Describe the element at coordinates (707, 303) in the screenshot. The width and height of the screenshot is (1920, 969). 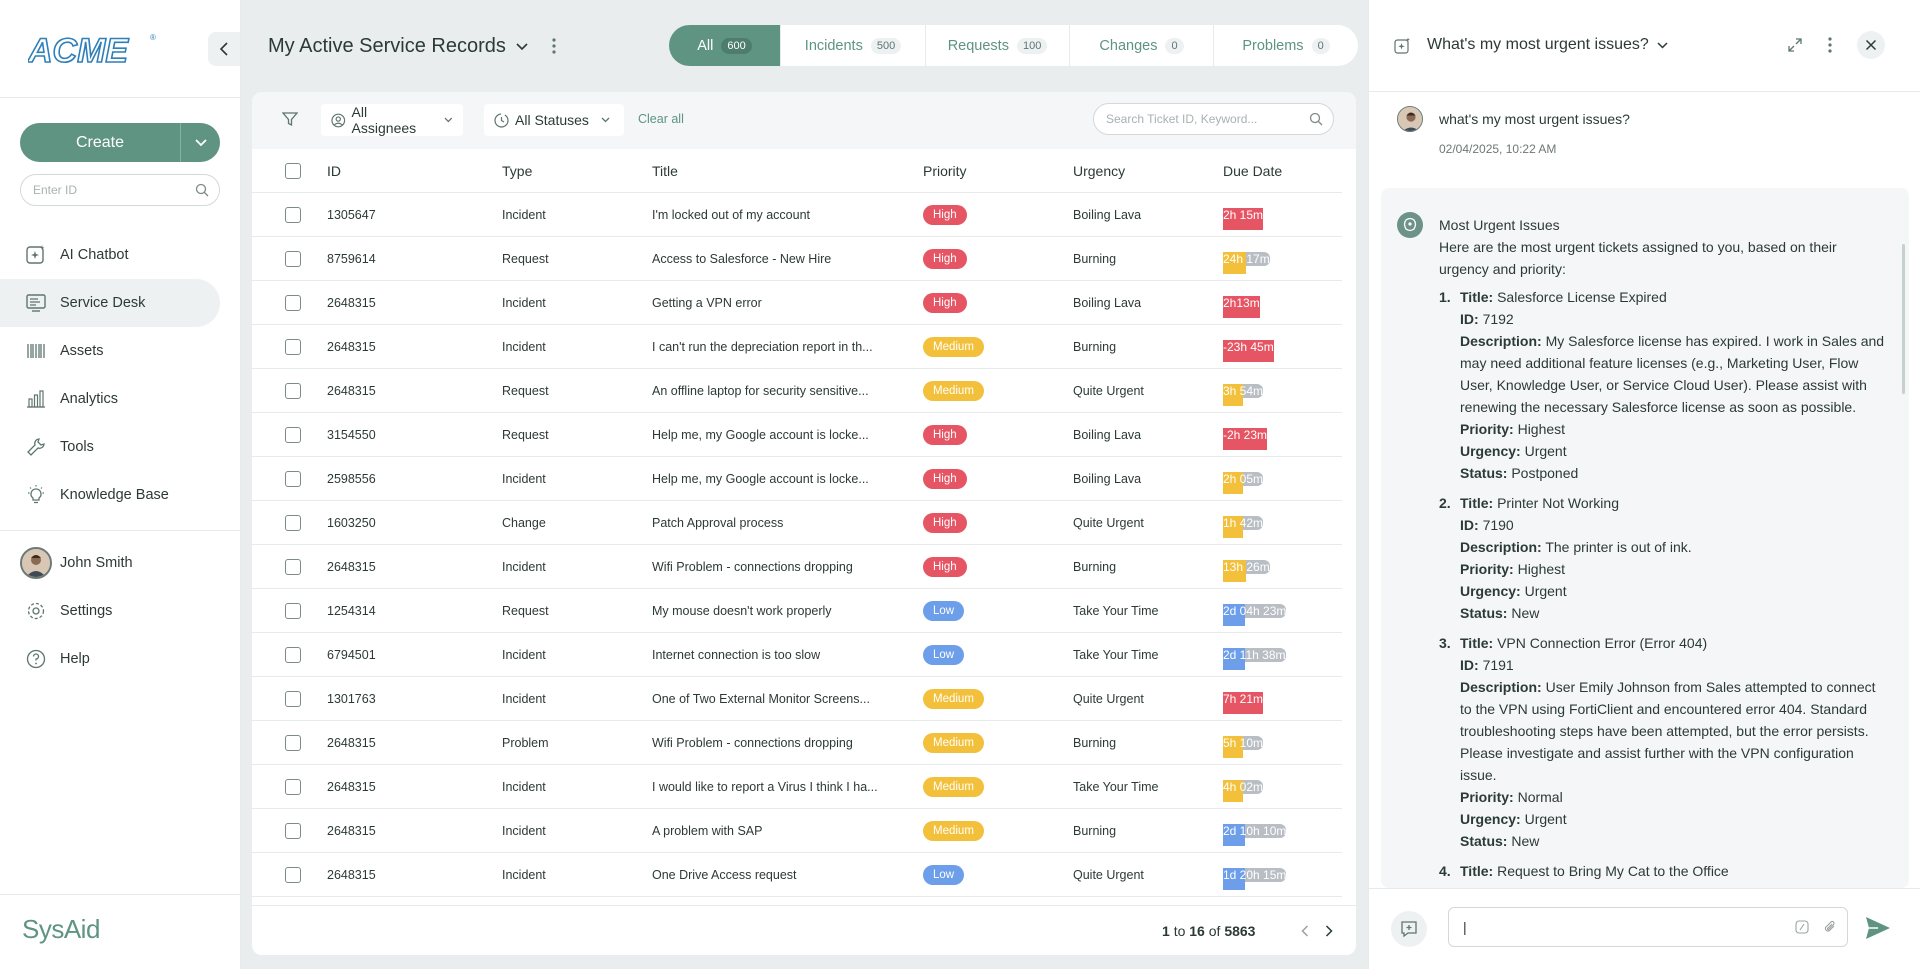
I see `ticket-title: Getting a VPN error` at that location.